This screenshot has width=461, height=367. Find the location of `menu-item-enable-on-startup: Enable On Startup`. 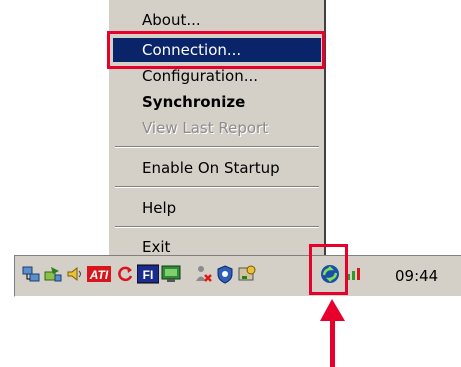

menu-item-enable-on-startup: Enable On Startup is located at coordinates (217, 168).